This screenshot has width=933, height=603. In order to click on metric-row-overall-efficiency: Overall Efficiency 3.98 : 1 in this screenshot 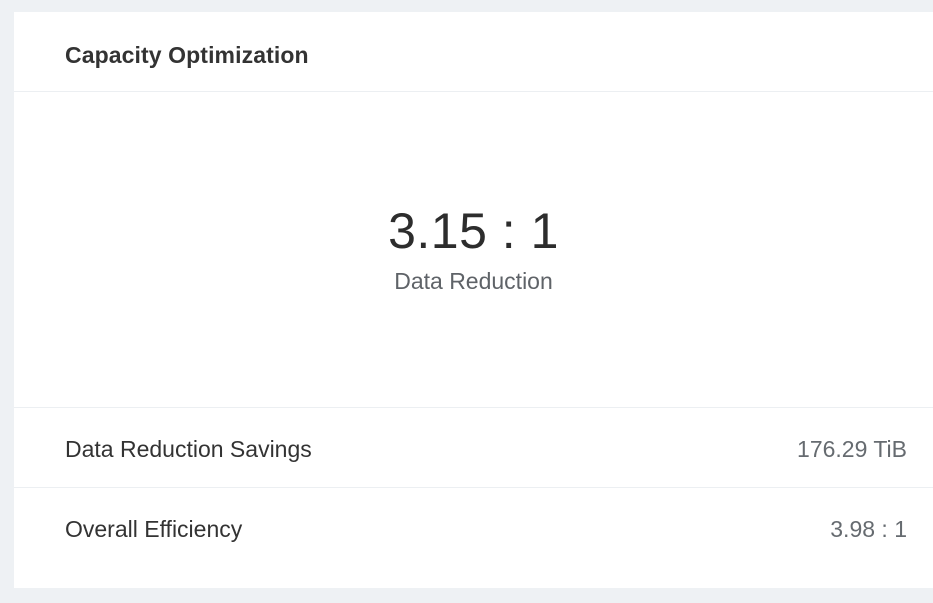, I will do `click(473, 528)`.